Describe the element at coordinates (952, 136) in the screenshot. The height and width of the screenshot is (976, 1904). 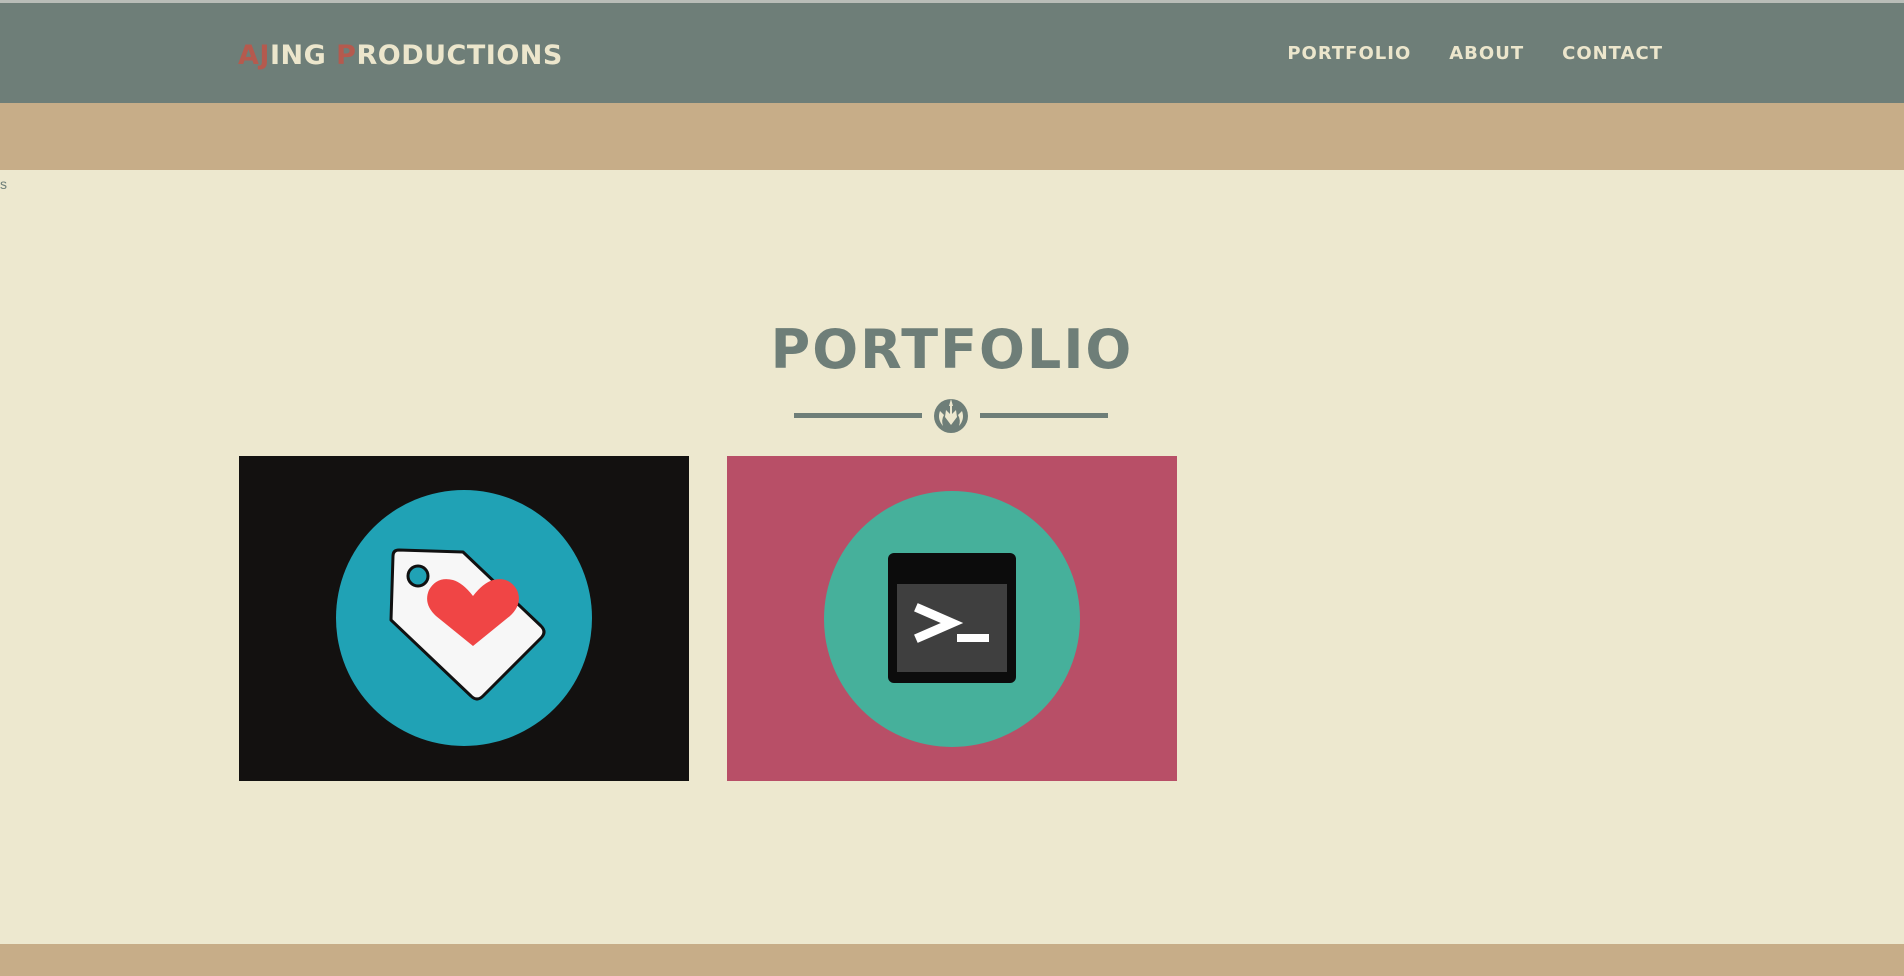
I see `header-band` at that location.